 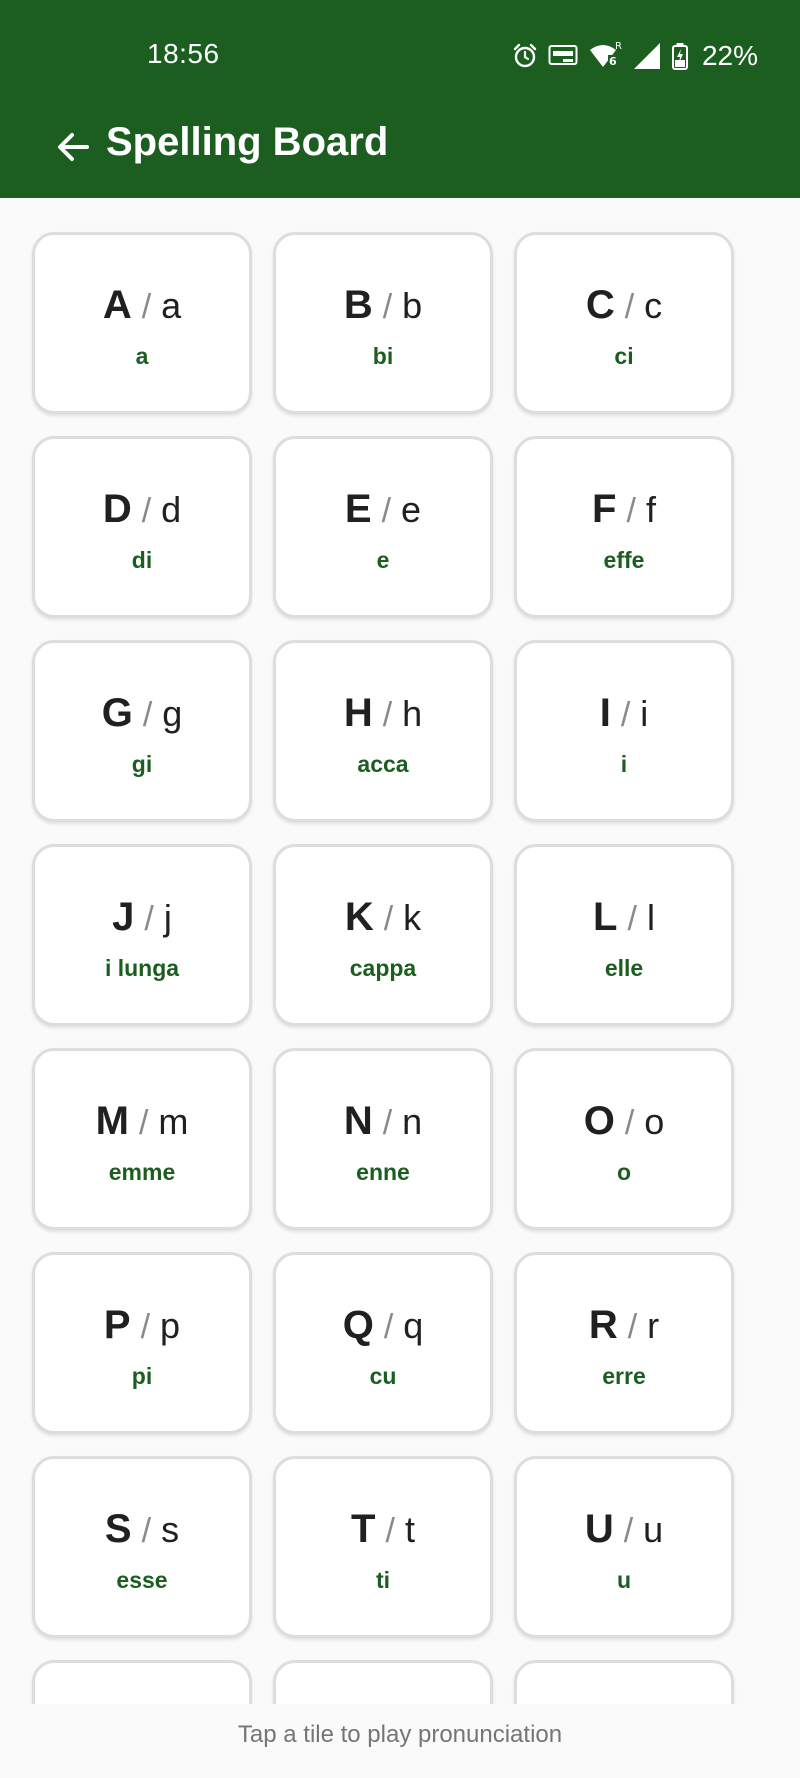 What do you see at coordinates (142, 917) in the screenshot?
I see `tile-letters: J / j` at bounding box center [142, 917].